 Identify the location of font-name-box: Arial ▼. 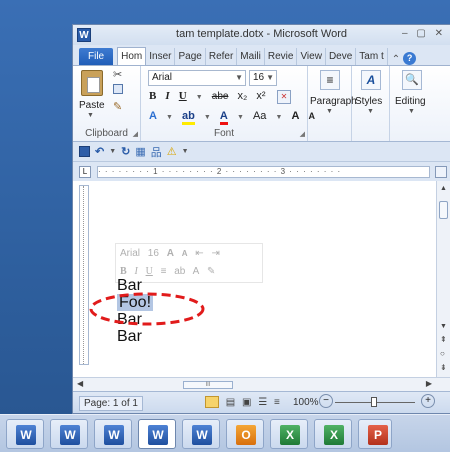
(197, 78).